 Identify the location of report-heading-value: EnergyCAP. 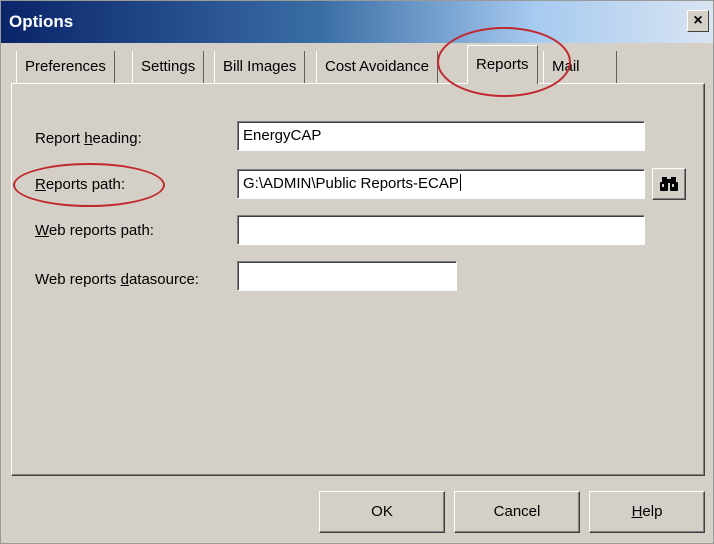
(282, 135).